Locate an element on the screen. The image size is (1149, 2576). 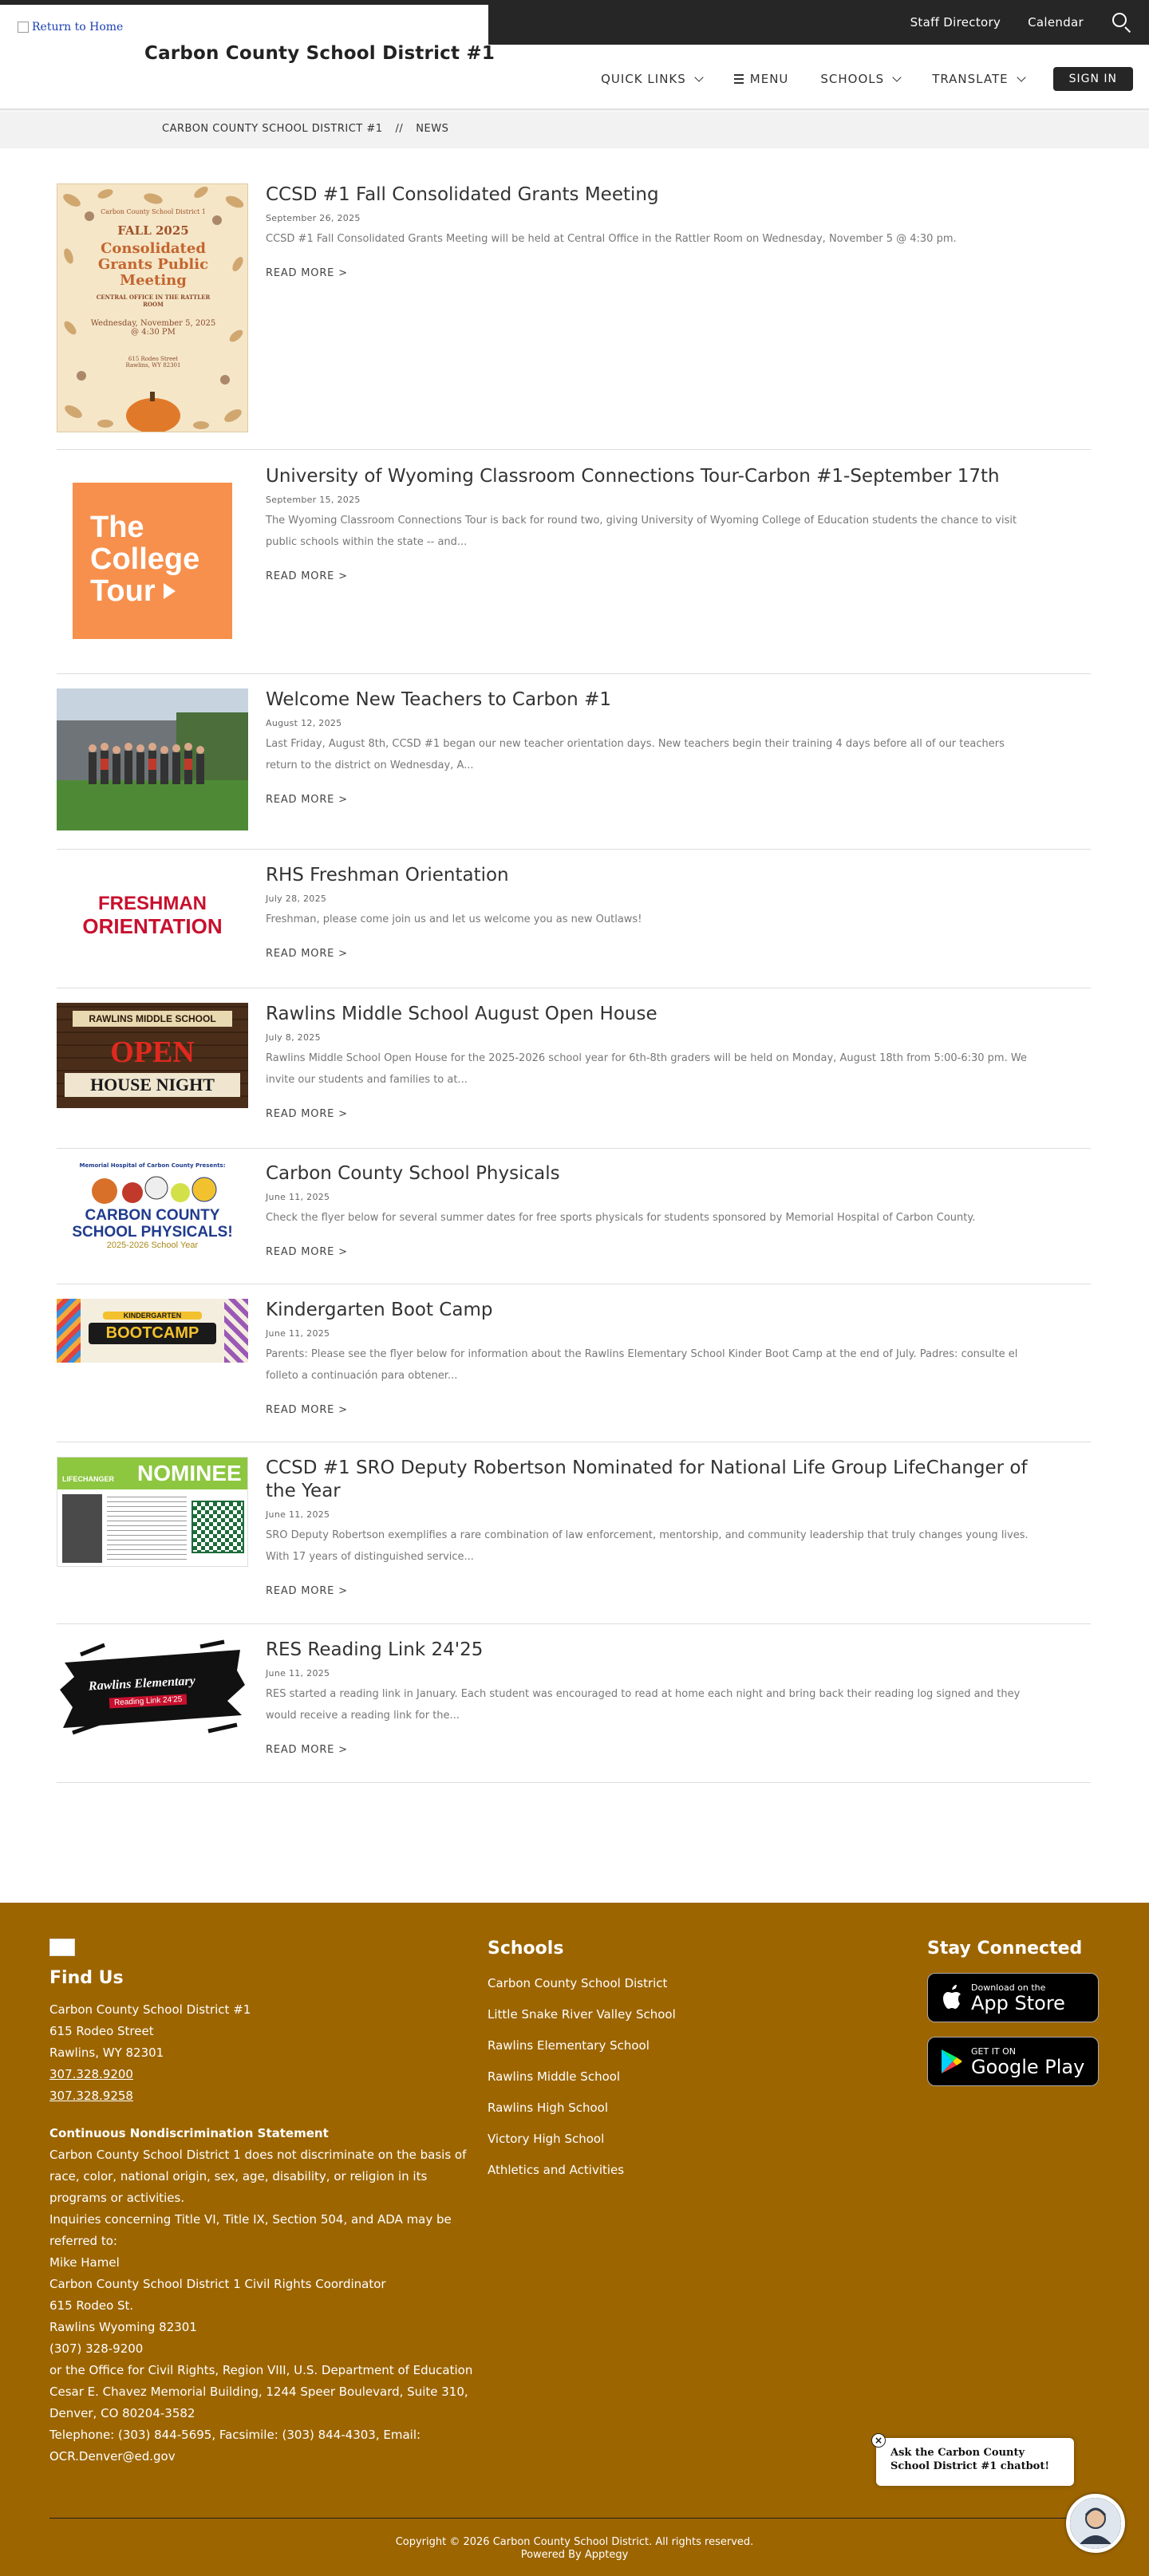
article-title: RES Reading Link 24'25 is located at coordinates (649, 1650).